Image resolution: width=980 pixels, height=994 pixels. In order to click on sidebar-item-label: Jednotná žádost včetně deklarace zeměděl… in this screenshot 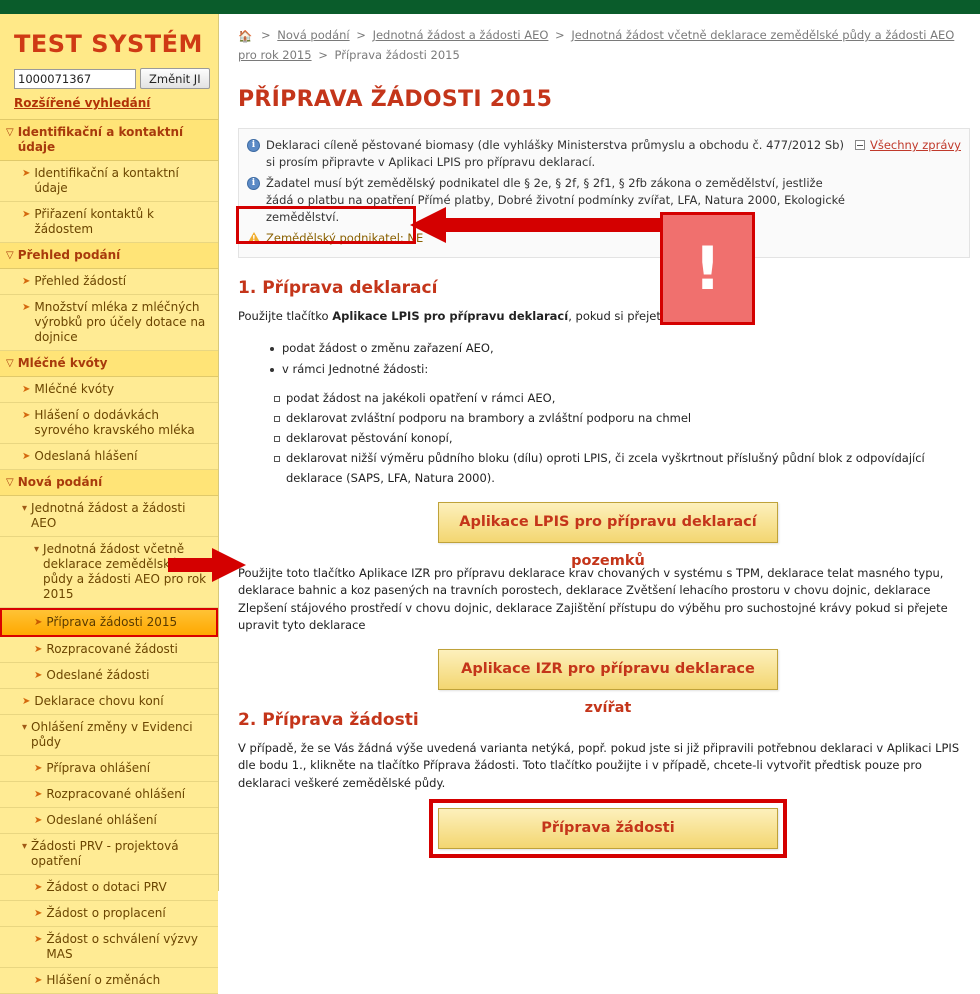, I will do `click(125, 571)`.